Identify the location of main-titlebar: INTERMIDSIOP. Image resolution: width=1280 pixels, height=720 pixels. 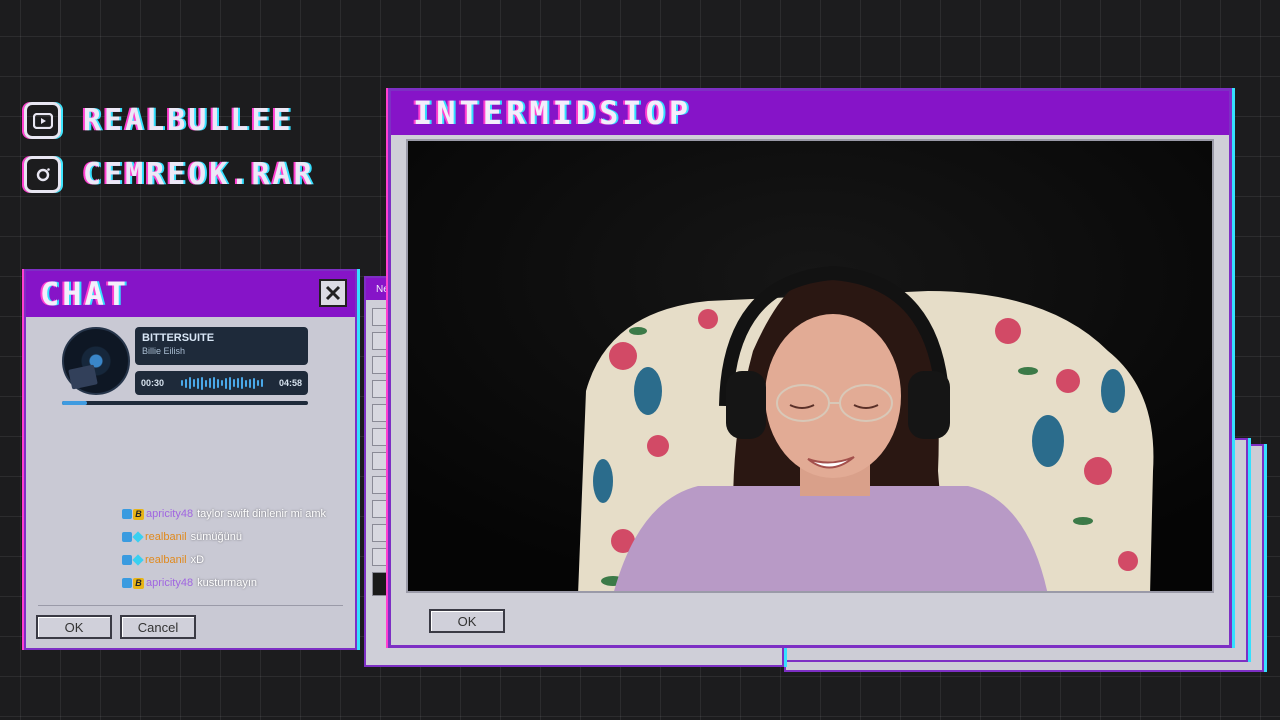
(810, 113).